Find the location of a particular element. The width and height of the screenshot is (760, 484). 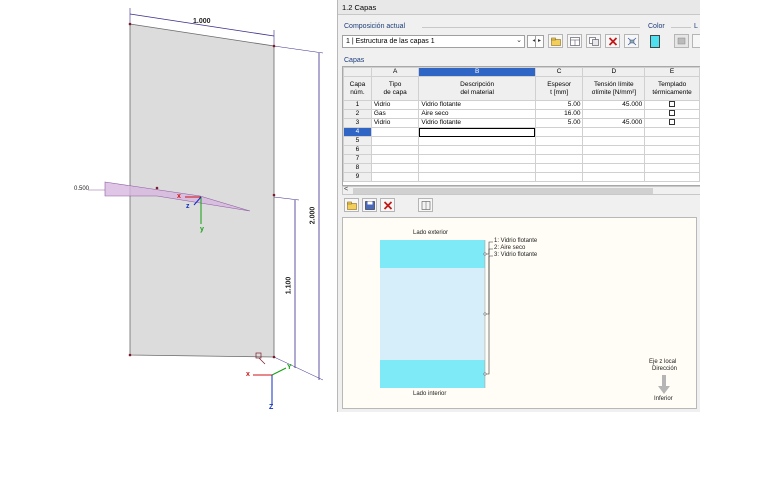

row-number-cell: 4 is located at coordinates (357, 132).